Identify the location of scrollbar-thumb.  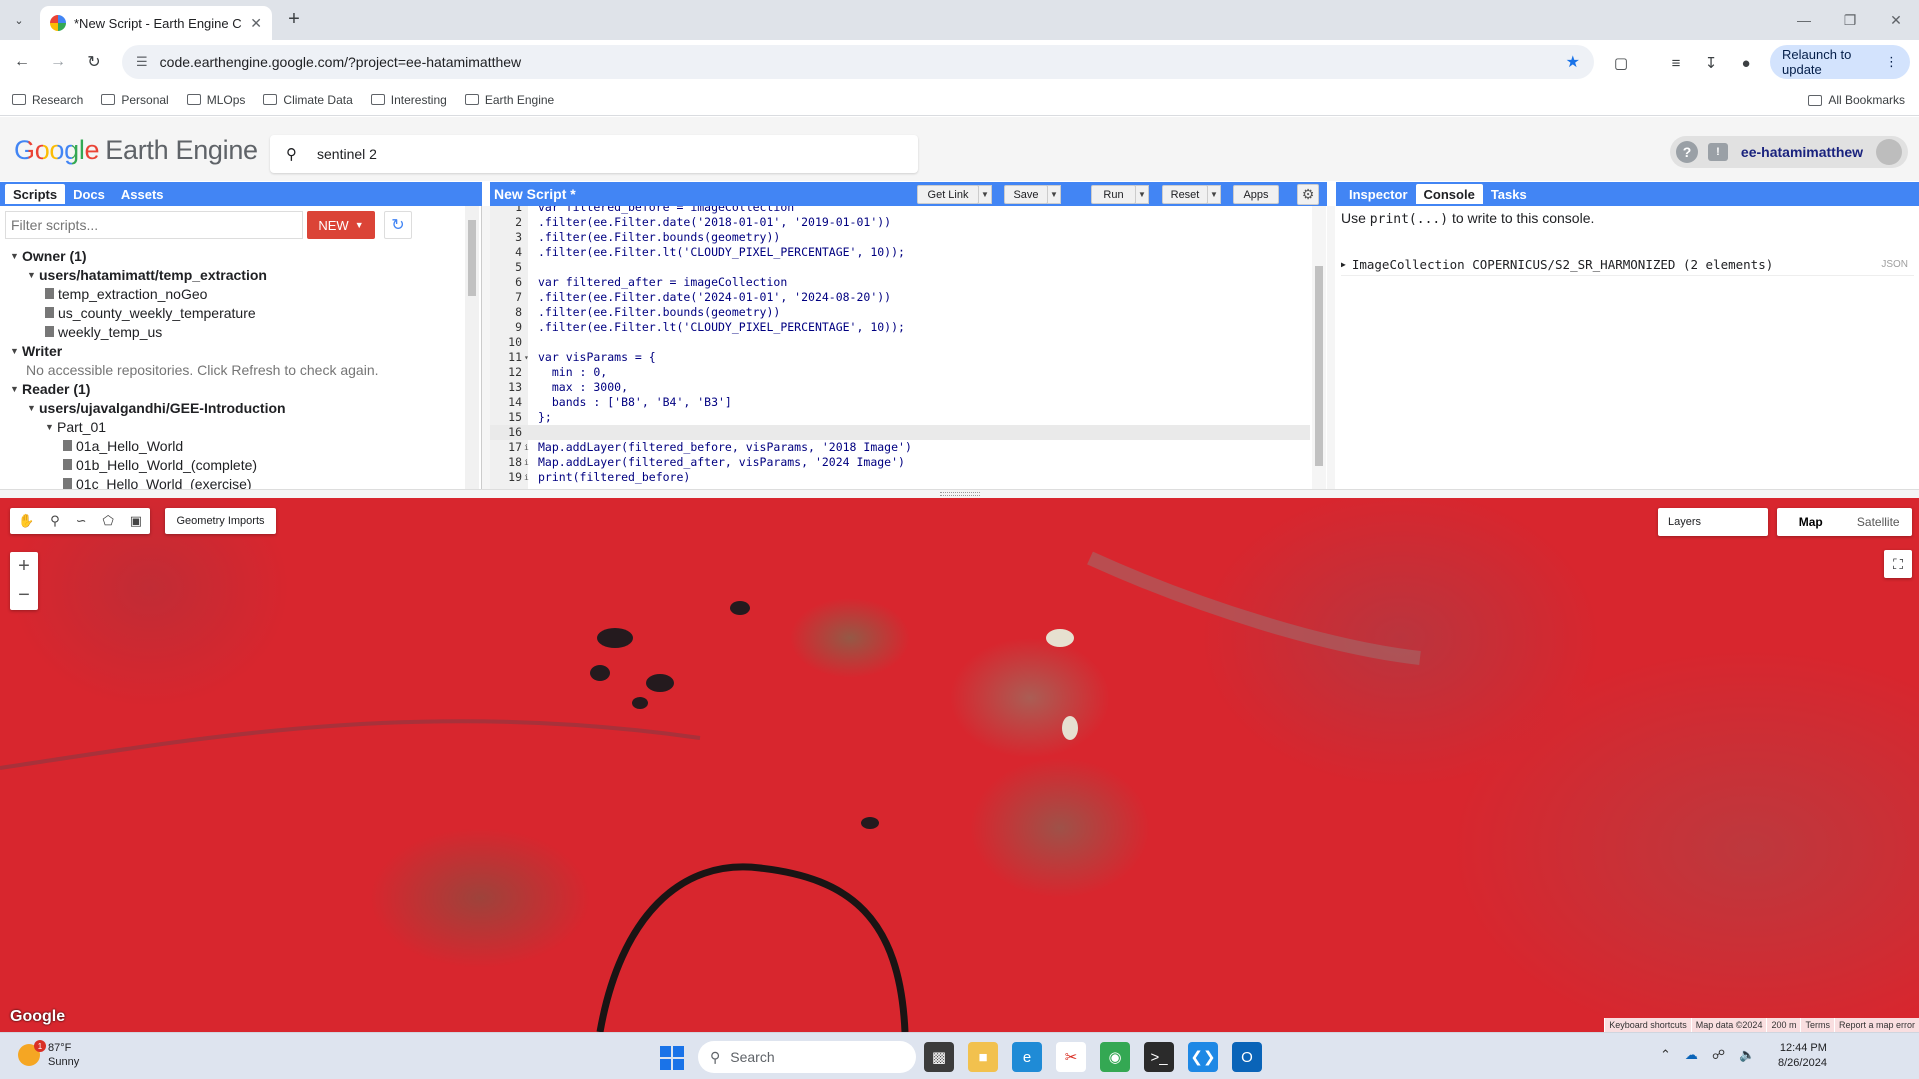
(472, 258).